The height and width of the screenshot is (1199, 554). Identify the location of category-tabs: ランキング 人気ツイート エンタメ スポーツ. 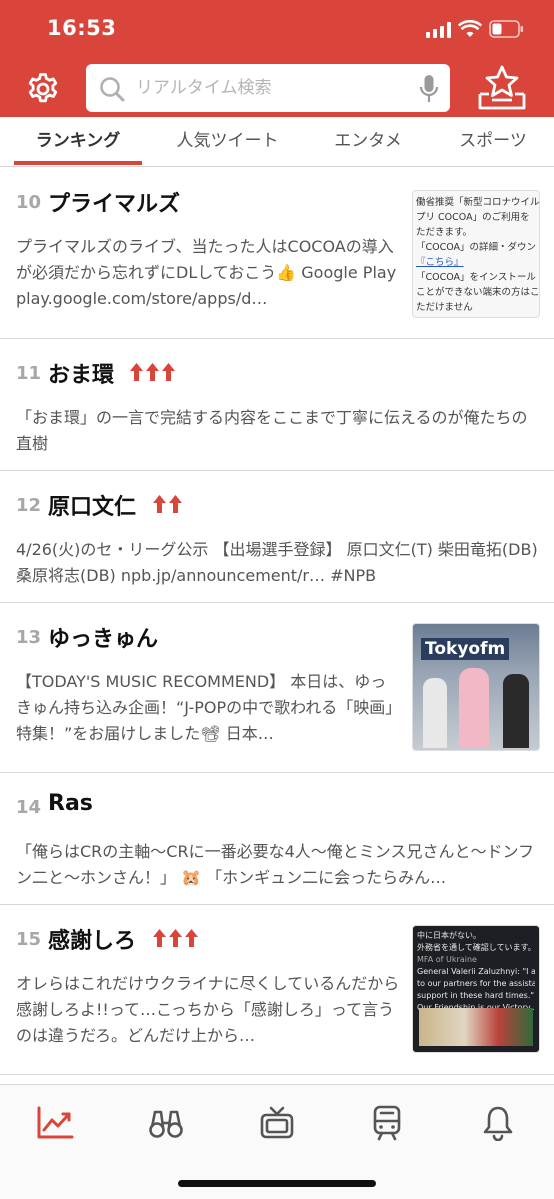
(277, 142).